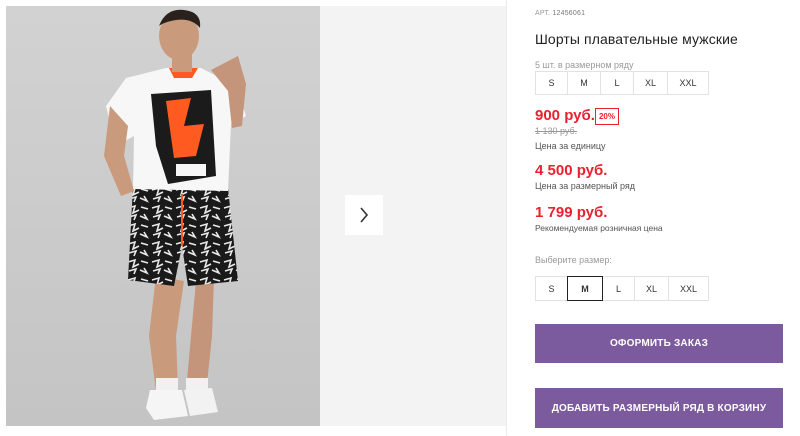 The width and height of the screenshot is (800, 436). What do you see at coordinates (506, 218) in the screenshot?
I see `panel-divider` at bounding box center [506, 218].